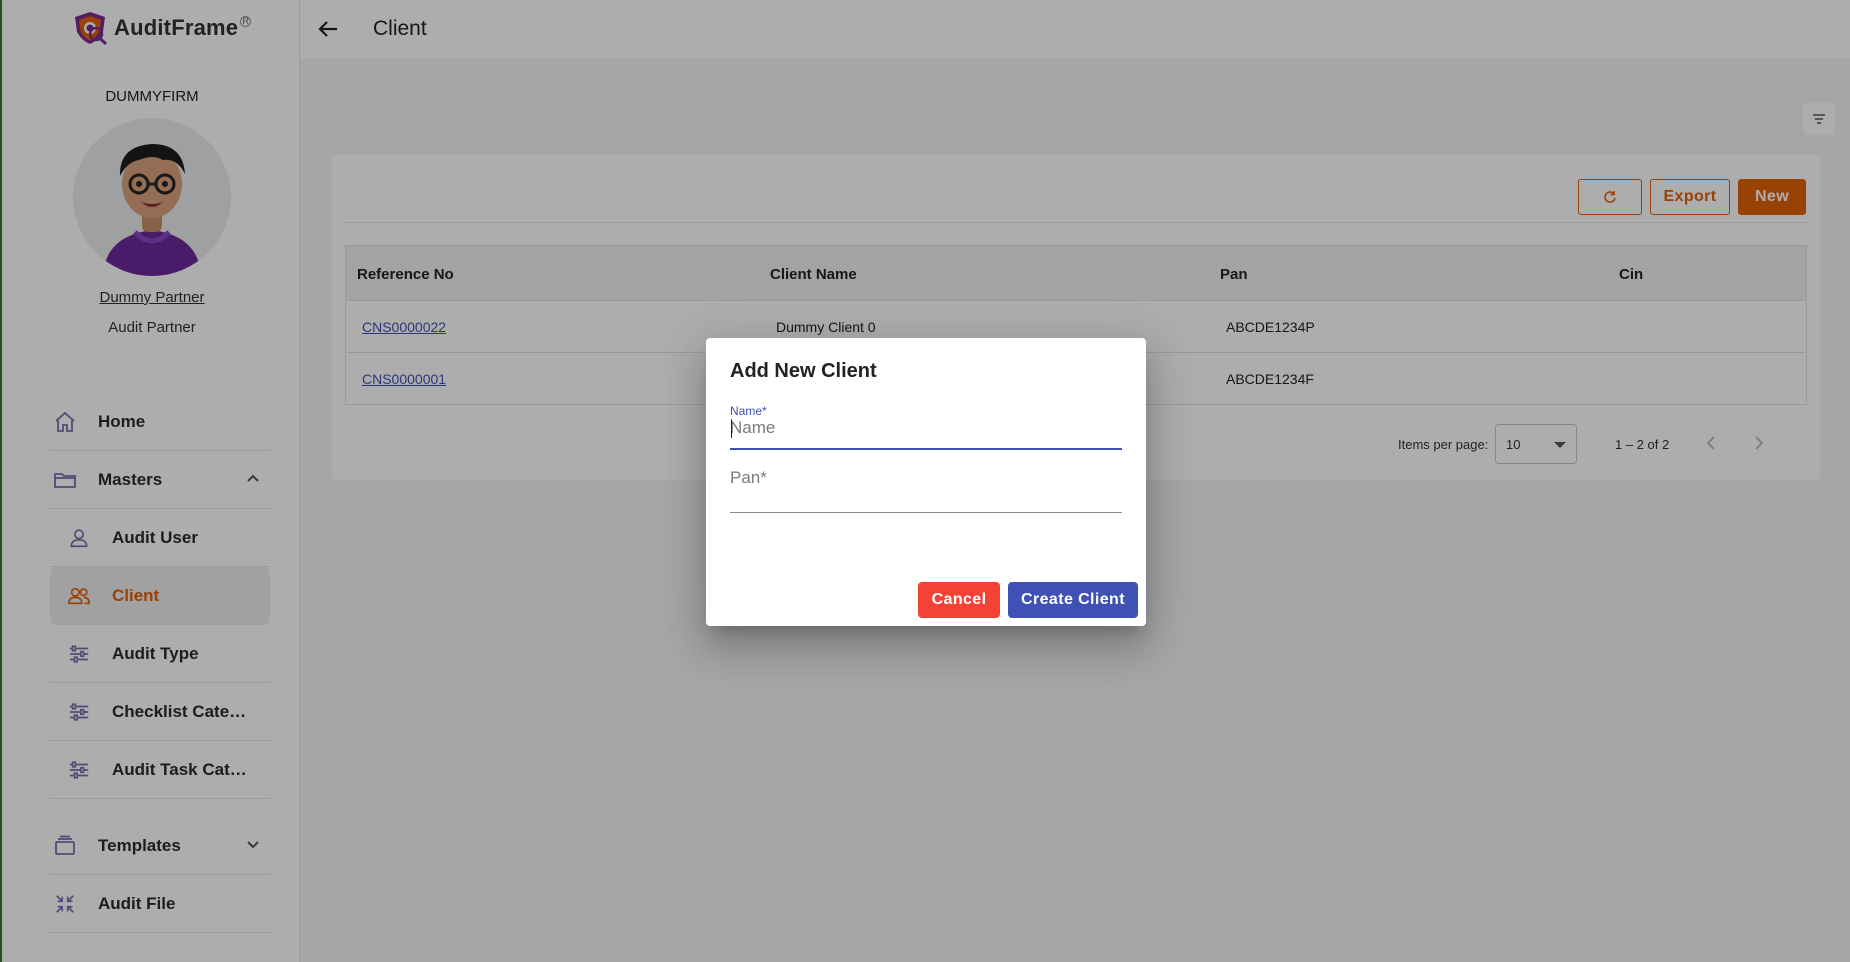 This screenshot has height=962, width=1850. Describe the element at coordinates (1073, 600) in the screenshot. I see `create-client-button: Create Client` at that location.